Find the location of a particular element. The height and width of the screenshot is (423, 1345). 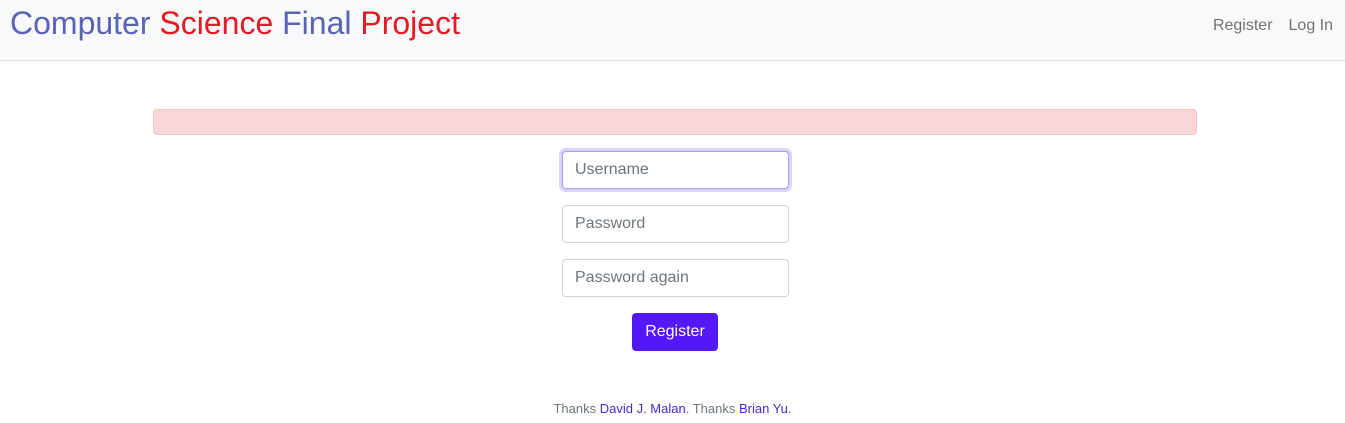

footer-thanks-2: Thanks is located at coordinates (714, 408).